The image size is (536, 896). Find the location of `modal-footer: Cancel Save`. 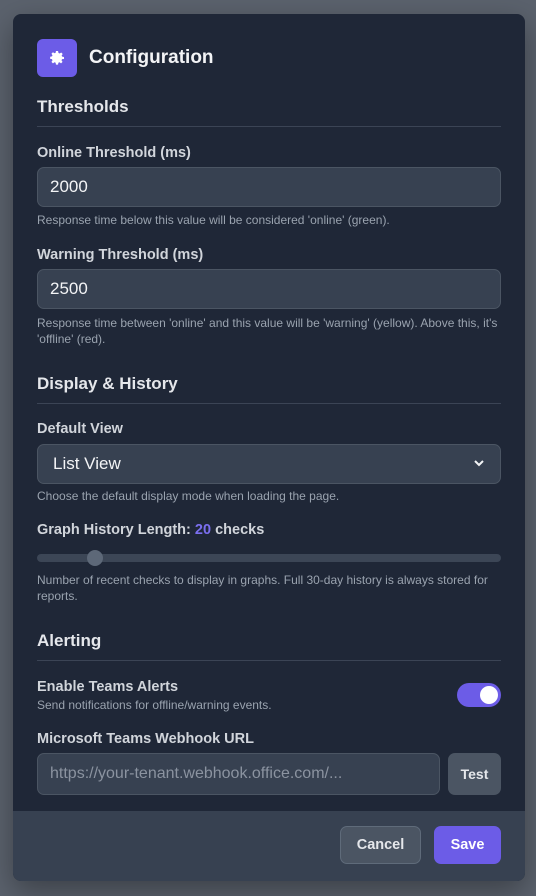

modal-footer: Cancel Save is located at coordinates (269, 846).